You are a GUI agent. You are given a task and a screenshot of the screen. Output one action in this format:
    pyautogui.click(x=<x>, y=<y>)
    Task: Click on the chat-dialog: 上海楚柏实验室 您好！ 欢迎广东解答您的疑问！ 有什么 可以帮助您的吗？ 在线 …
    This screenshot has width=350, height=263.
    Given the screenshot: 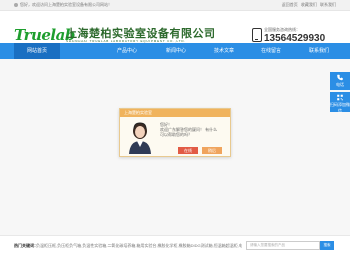 What is the action you would take?
    pyautogui.click(x=175, y=132)
    